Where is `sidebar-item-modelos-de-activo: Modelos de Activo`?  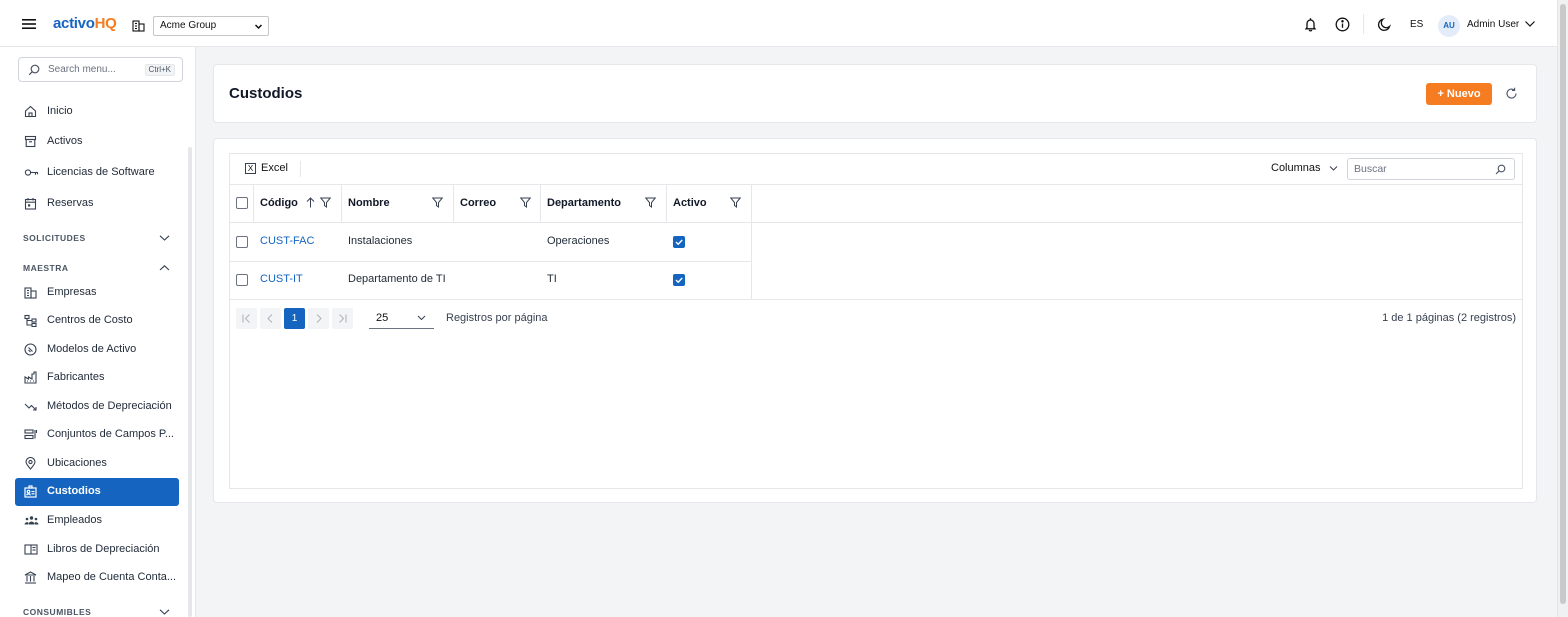
sidebar-item-modelos-de-activo: Modelos de Activo is located at coordinates (97, 350).